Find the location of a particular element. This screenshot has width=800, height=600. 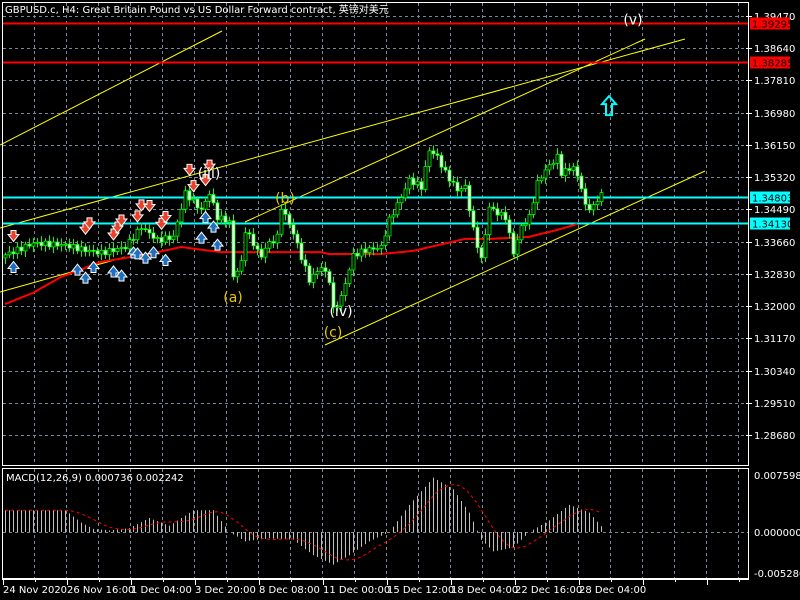

time-tick-label: 22 Dec 16:00 is located at coordinates (548, 590).